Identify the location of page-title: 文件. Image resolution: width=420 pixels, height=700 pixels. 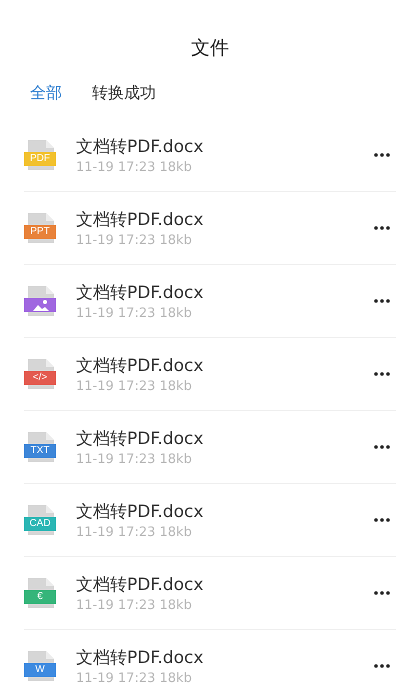
(210, 48).